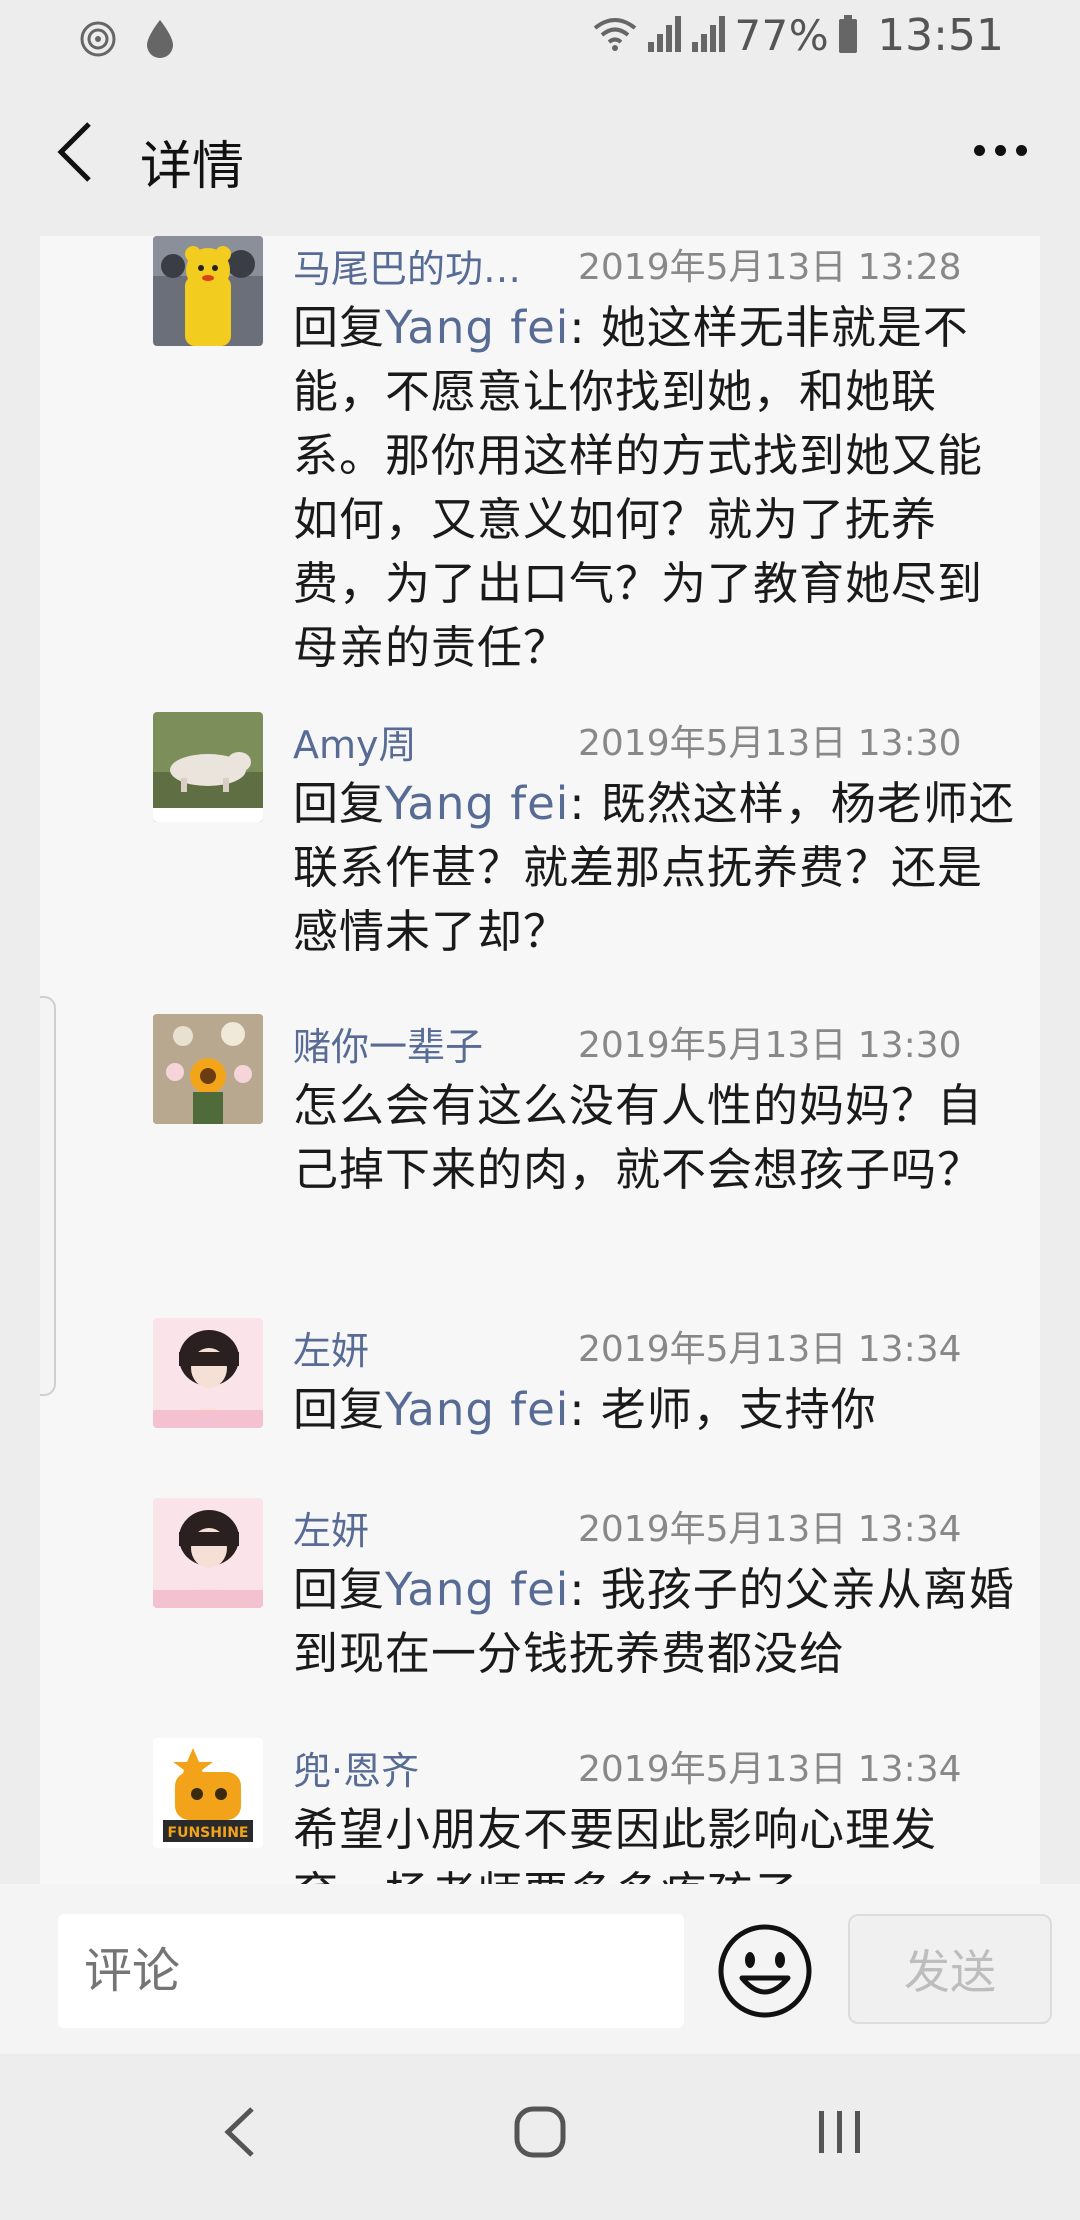 The height and width of the screenshot is (2220, 1080). I want to click on comment-input, so click(371, 1971).